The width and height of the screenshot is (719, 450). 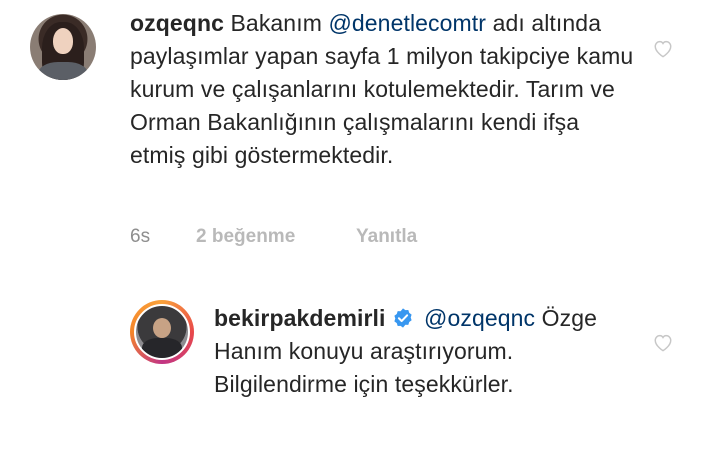 I want to click on avatar-head, so click(x=162, y=328).